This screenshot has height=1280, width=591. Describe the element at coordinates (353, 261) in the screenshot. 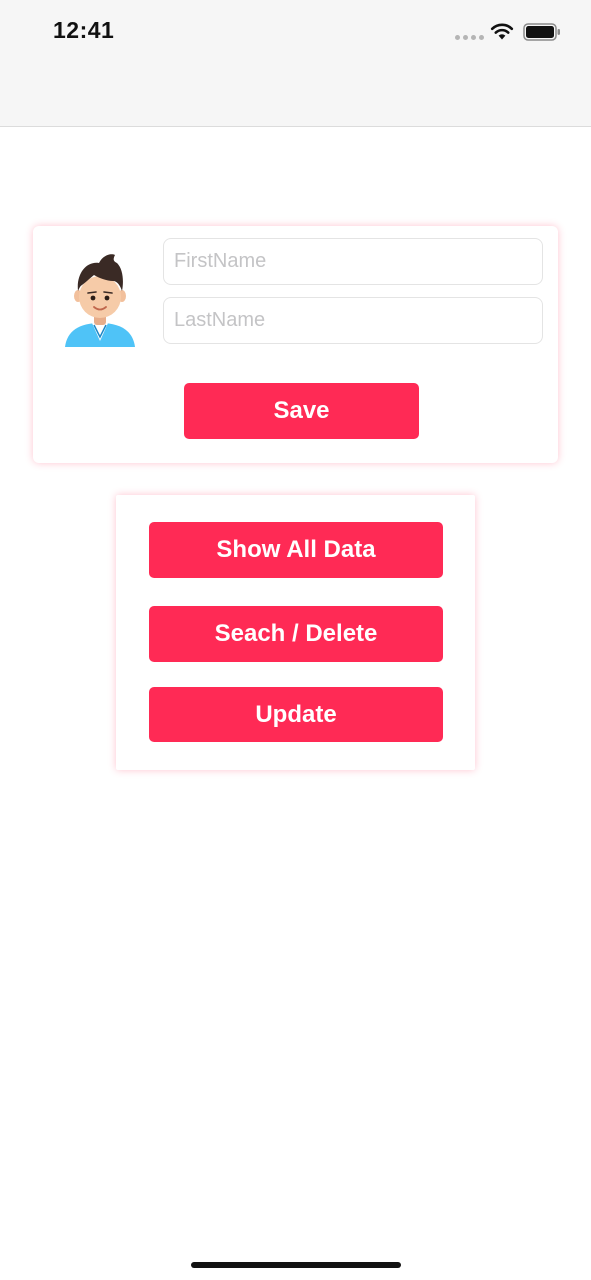

I see `first-name-field` at that location.